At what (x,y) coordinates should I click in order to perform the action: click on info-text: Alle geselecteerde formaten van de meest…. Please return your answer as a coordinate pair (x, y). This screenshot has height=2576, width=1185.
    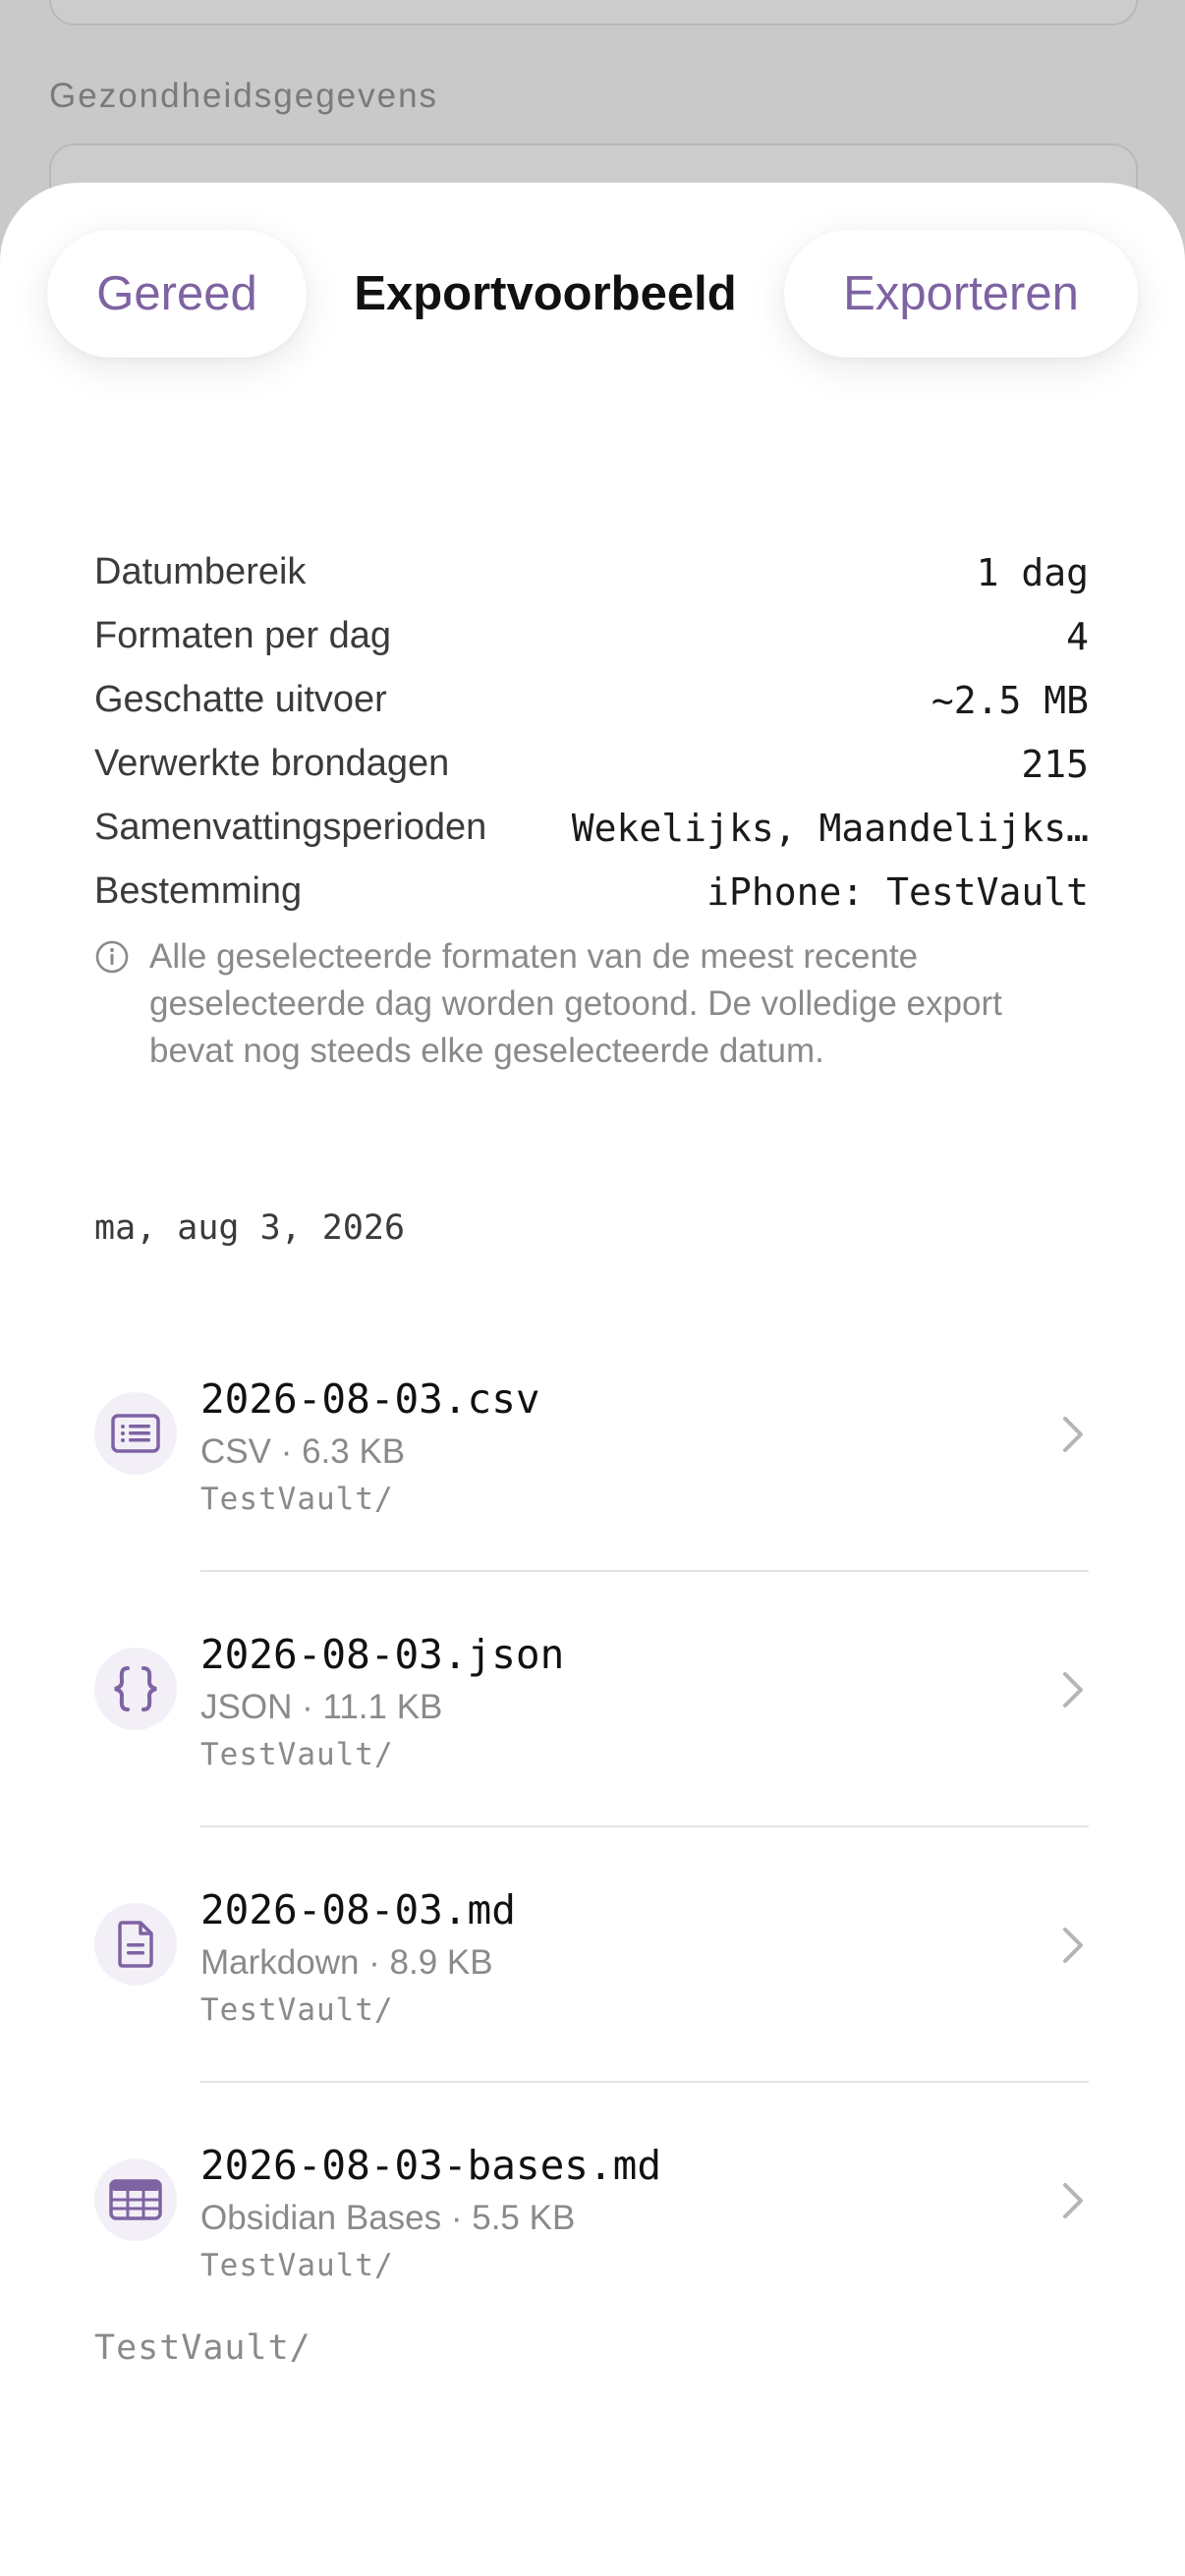
    Looking at the image, I should click on (575, 1003).